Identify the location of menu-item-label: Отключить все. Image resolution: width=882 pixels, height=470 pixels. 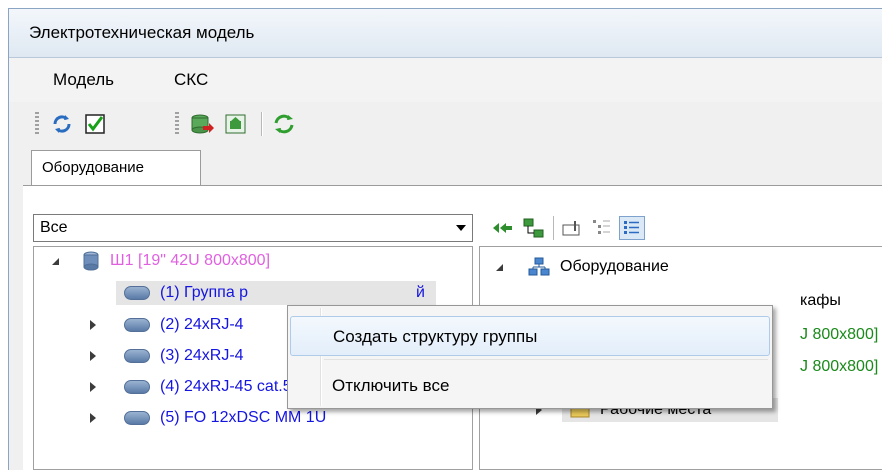
(391, 385).